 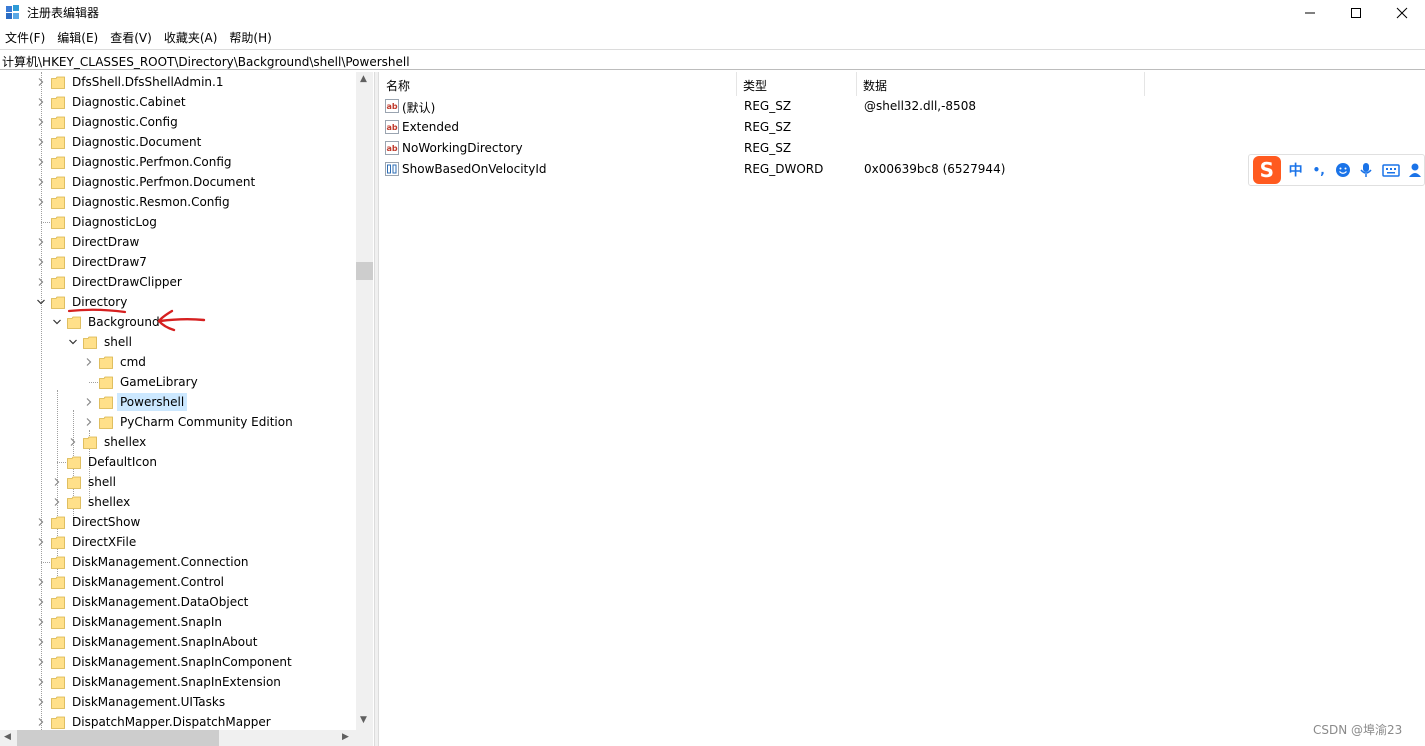 I want to click on maximize-button, so click(x=1356, y=13).